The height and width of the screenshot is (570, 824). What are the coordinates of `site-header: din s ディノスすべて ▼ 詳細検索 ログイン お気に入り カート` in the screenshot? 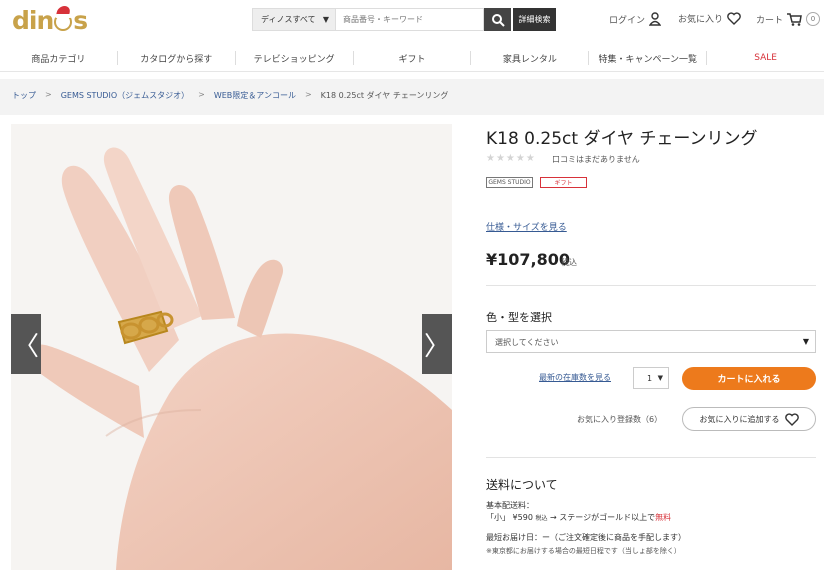 It's located at (412, 20).